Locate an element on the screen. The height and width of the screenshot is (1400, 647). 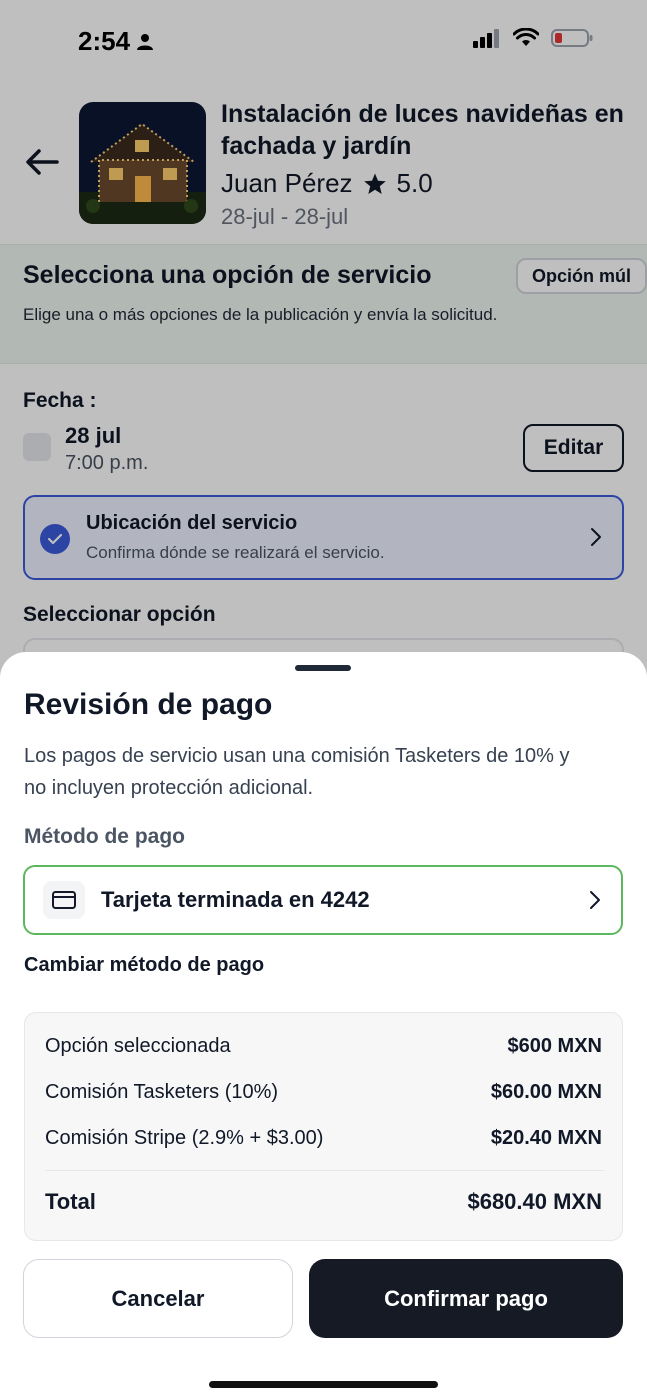
summary-label: Comisión Tasketers (10%) is located at coordinates (162, 1092).